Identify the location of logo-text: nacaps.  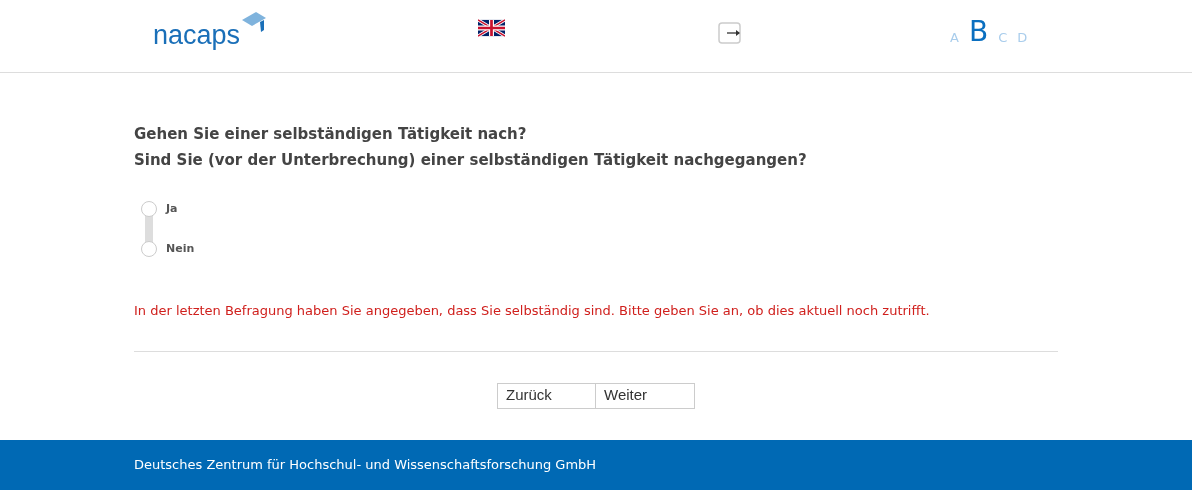
(197, 35).